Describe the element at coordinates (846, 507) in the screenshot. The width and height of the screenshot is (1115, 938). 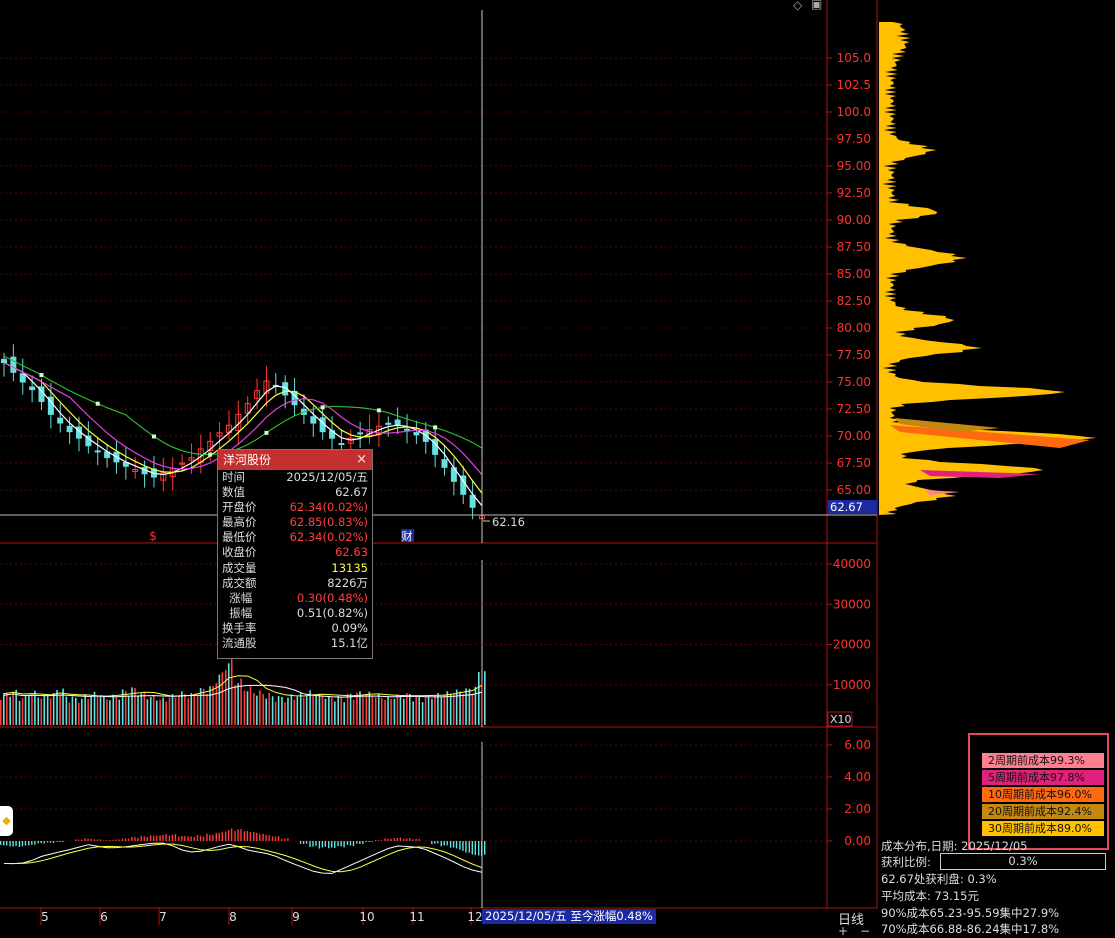
I see `current-price-label: 62.67` at that location.